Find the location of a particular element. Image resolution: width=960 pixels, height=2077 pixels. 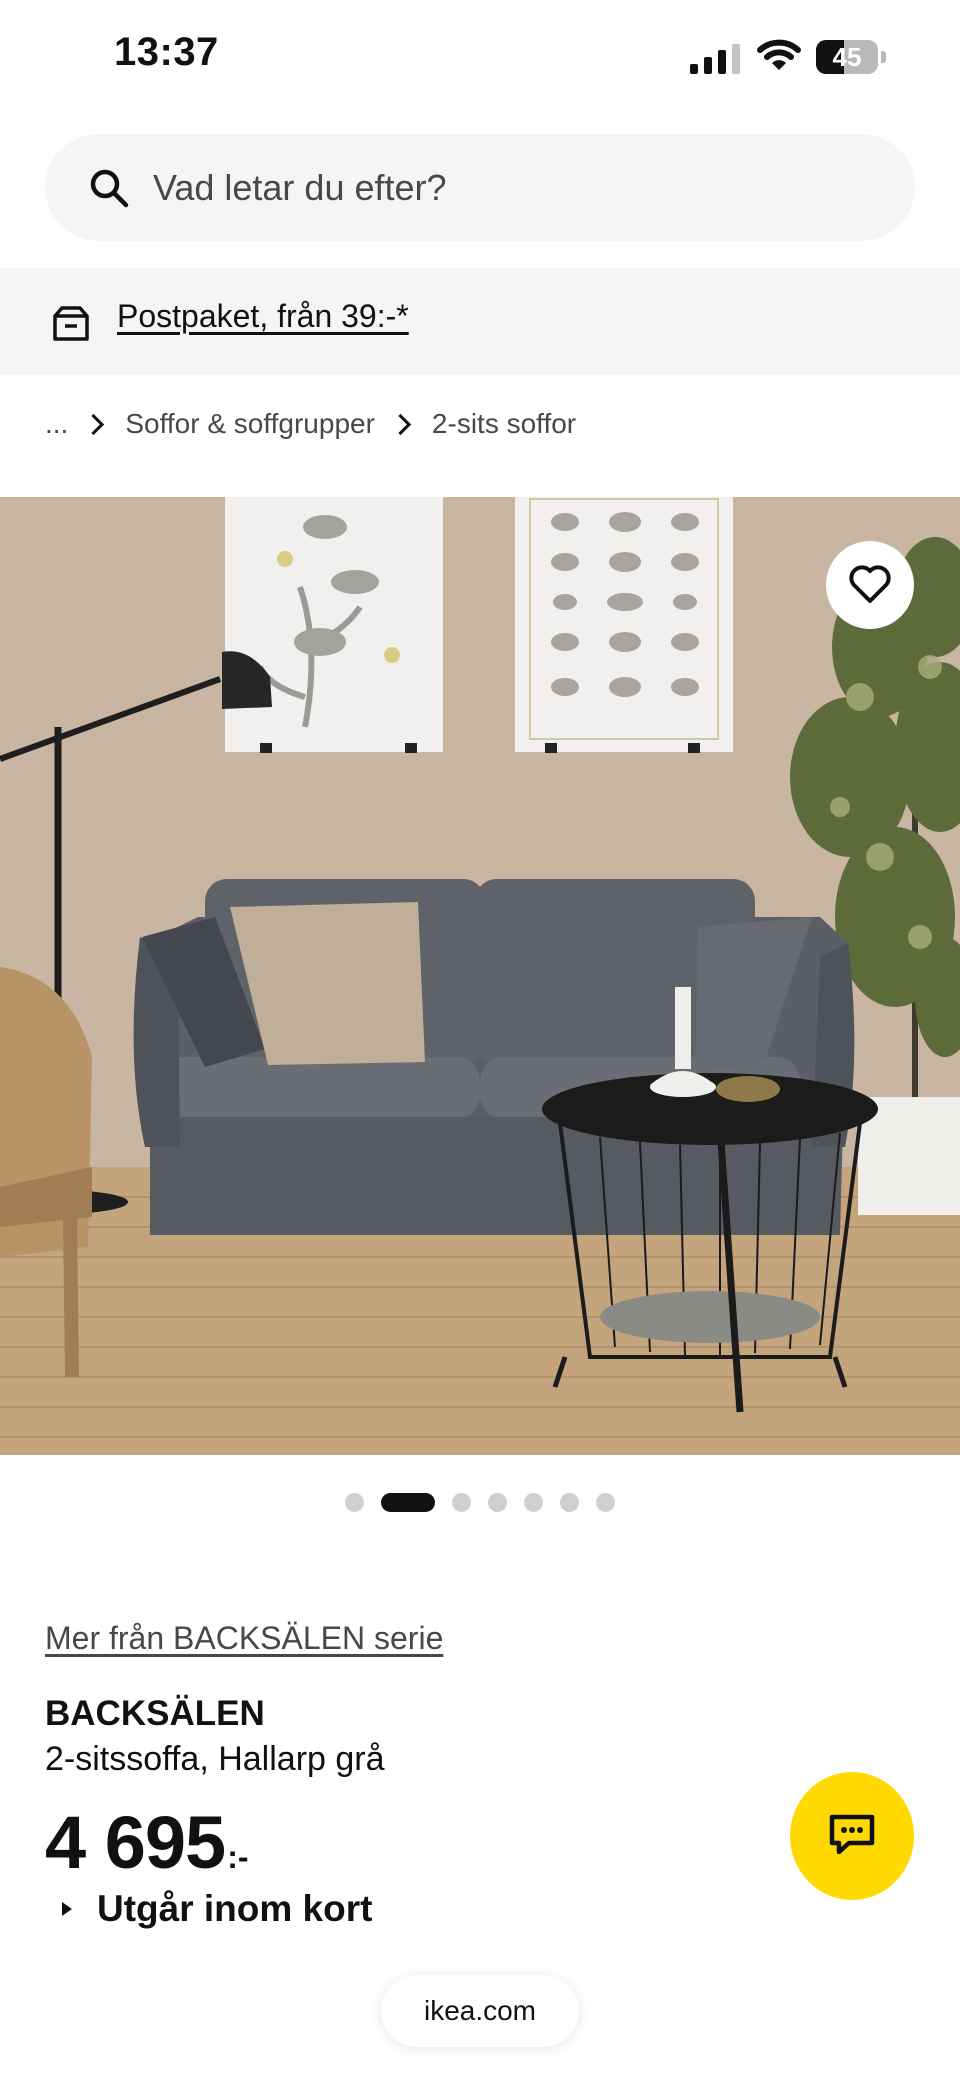

search-input is located at coordinates (513, 188).